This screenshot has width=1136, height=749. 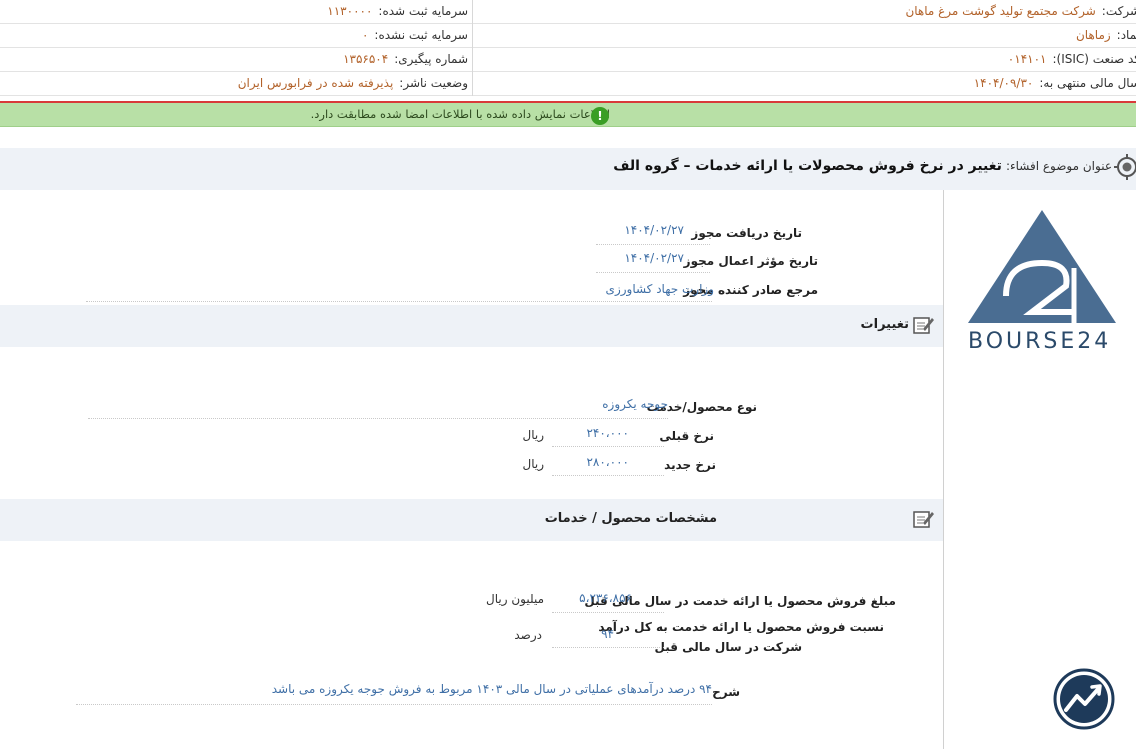 What do you see at coordinates (690, 465) in the screenshot?
I see `new-rate-label: نرخ جدید` at bounding box center [690, 465].